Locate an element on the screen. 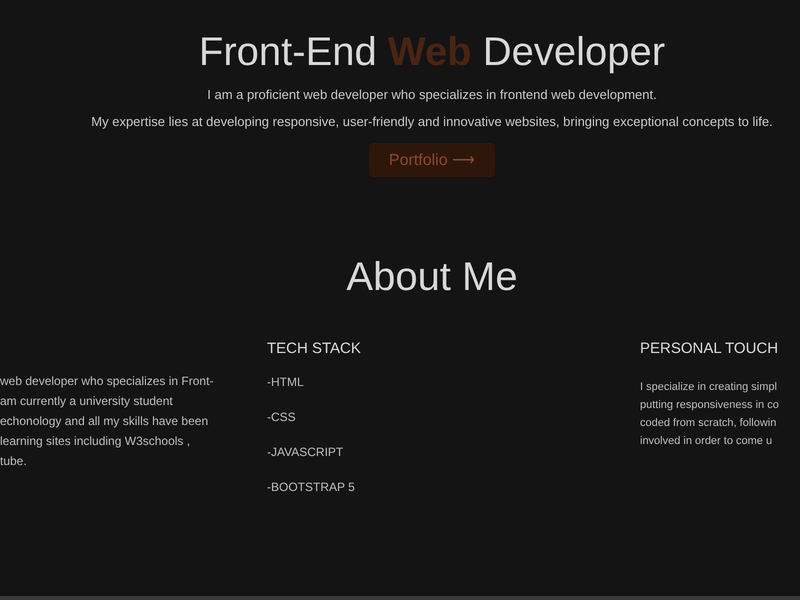 The width and height of the screenshot is (800, 600). skill-item: -HTML is located at coordinates (286, 382).